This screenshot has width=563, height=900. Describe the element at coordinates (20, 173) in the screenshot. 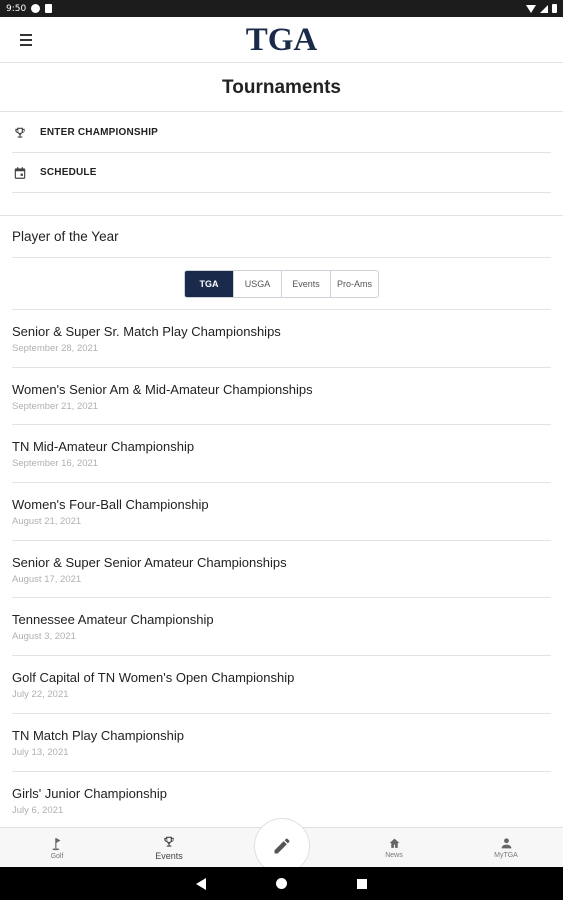

I see `calendar-icon` at that location.